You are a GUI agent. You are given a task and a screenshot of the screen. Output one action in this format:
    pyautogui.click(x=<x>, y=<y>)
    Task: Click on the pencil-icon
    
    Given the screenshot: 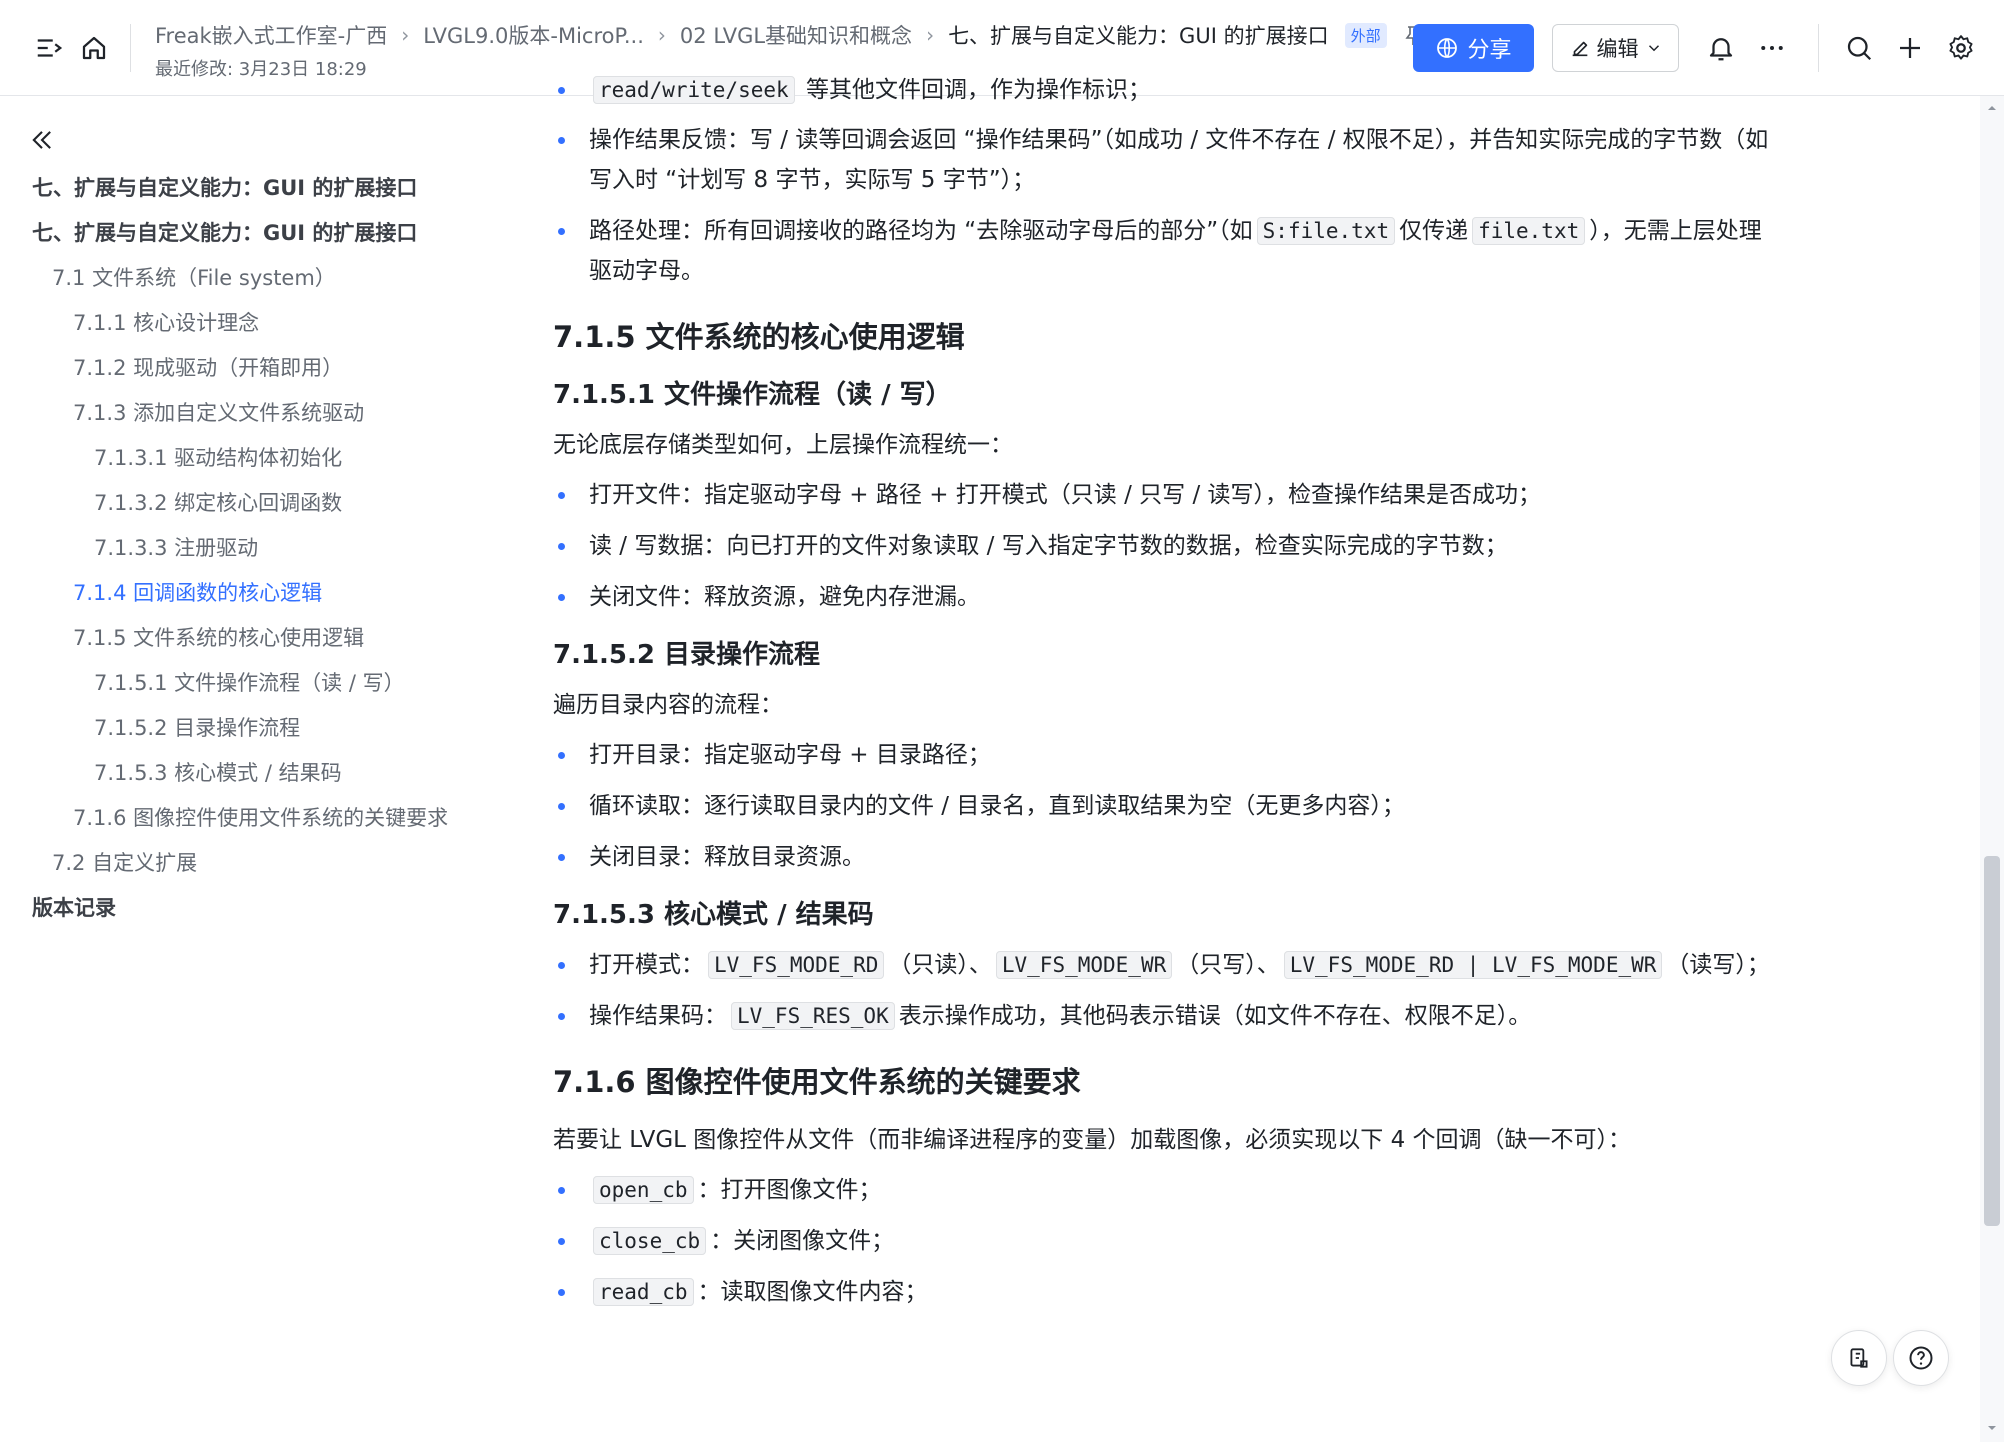 What is the action you would take?
    pyautogui.click(x=1579, y=49)
    